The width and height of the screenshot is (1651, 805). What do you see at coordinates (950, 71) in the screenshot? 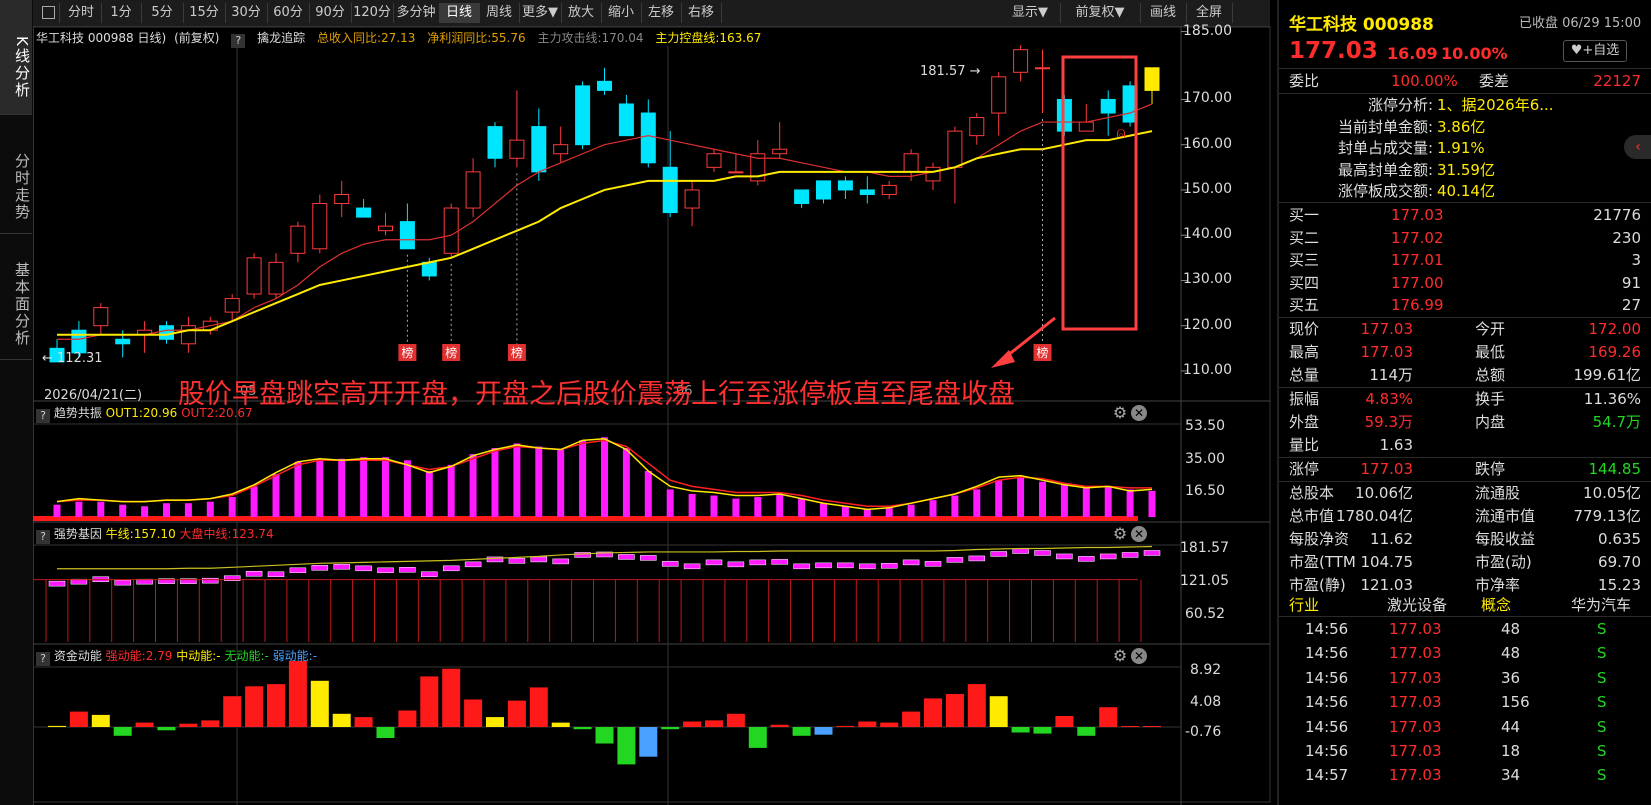
I see `high-price-label: 181.57 →` at bounding box center [950, 71].